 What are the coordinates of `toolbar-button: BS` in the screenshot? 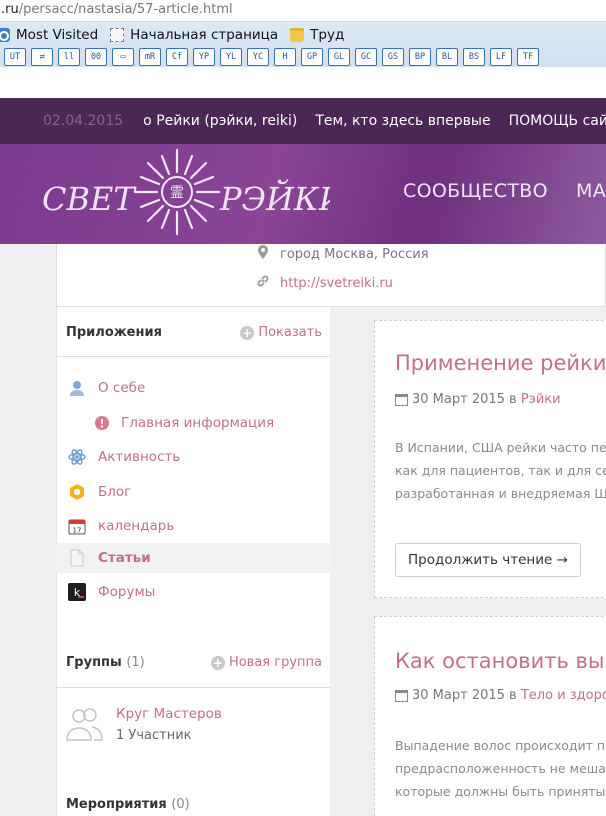 It's located at (474, 57).